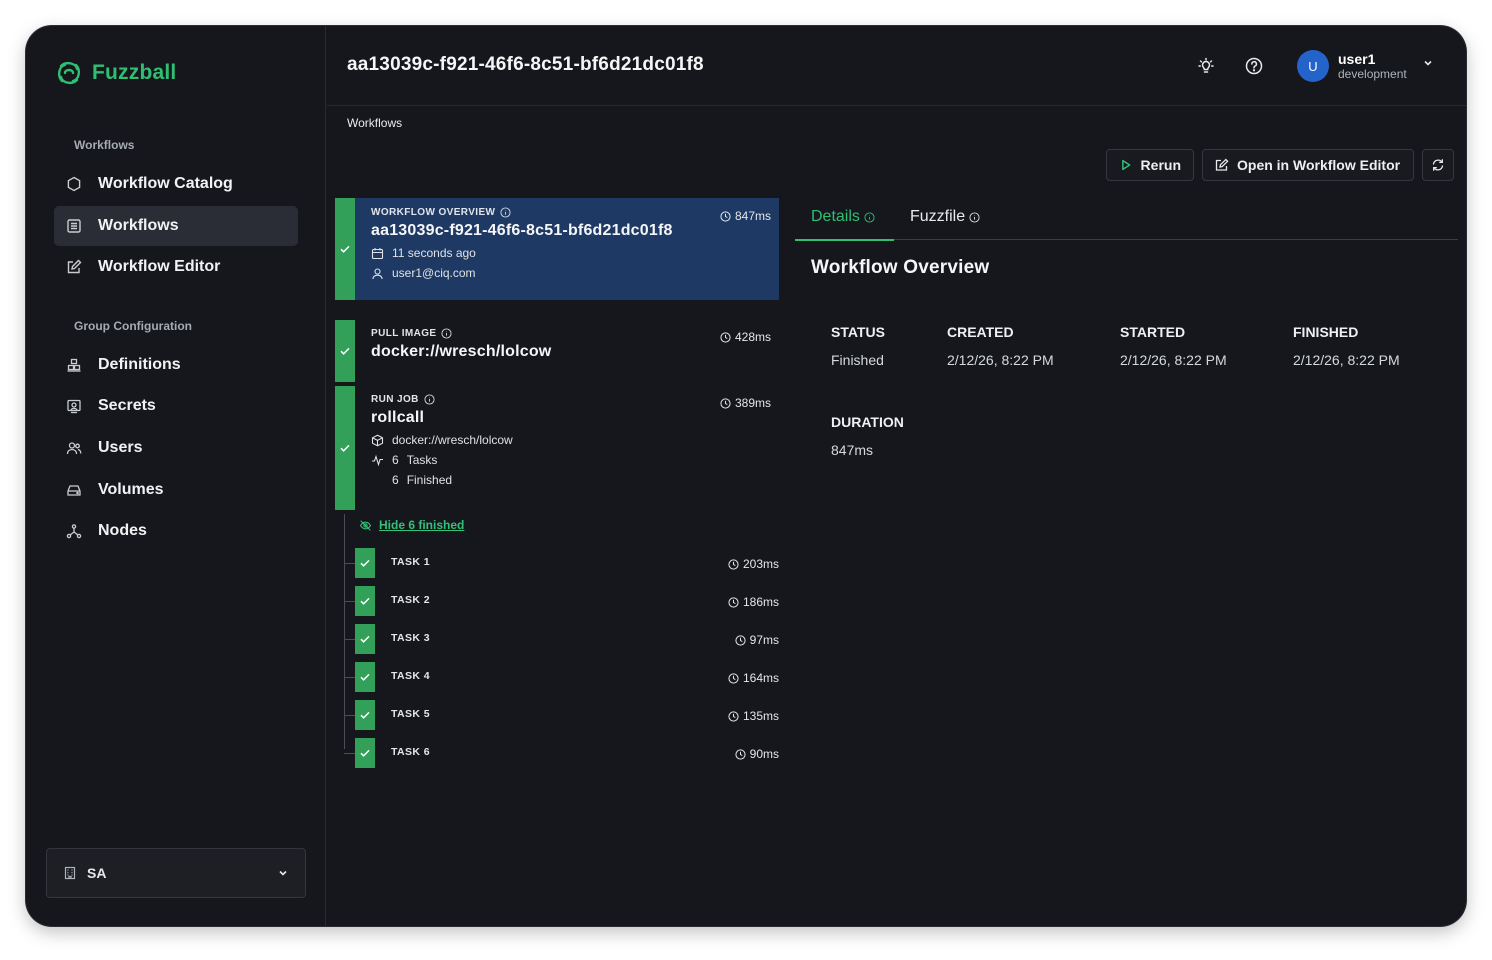  I want to click on field-label-finished: FINISHED, so click(1326, 332).